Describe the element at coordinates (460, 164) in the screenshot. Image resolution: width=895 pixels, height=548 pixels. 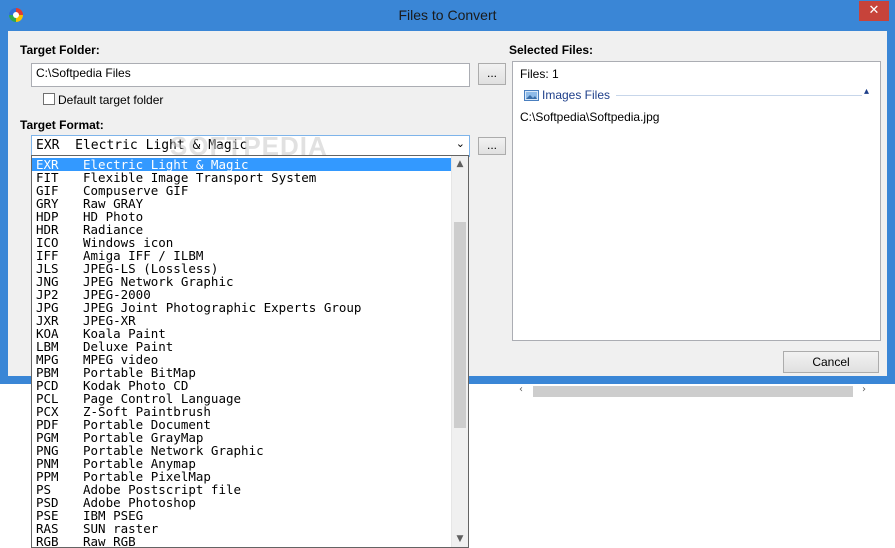
I see `scroll-up-icon: ▲` at that location.